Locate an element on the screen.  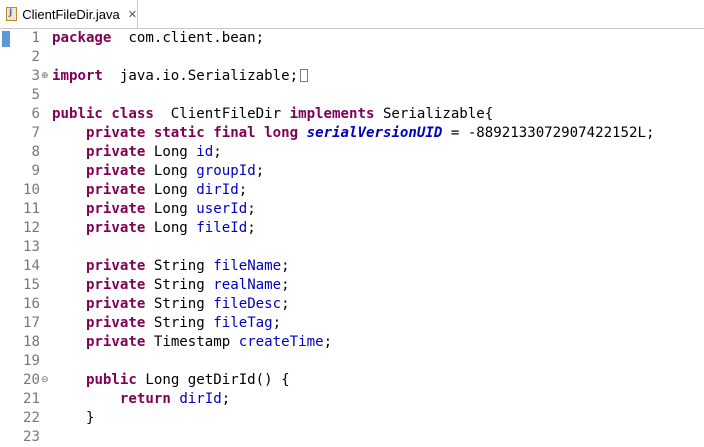
close-icon: ✕ is located at coordinates (132, 14).